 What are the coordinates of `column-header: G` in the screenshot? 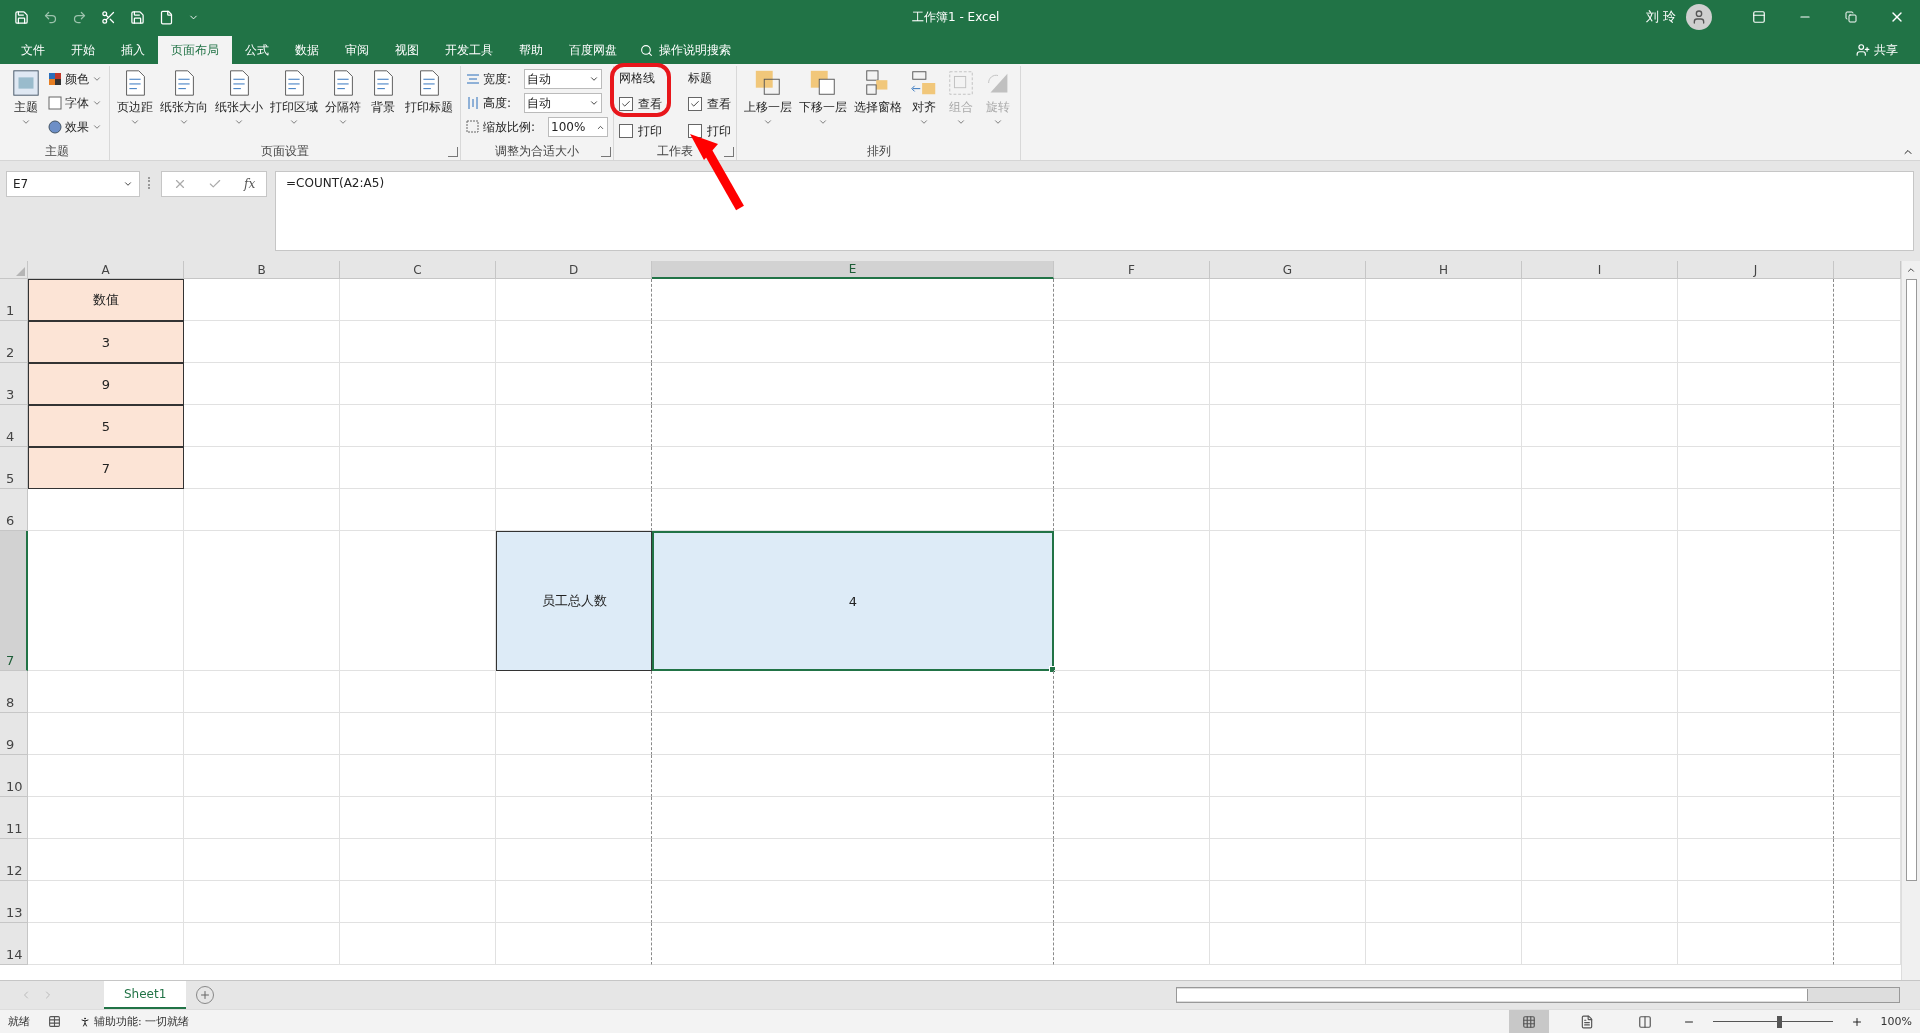 It's located at (1288, 270).